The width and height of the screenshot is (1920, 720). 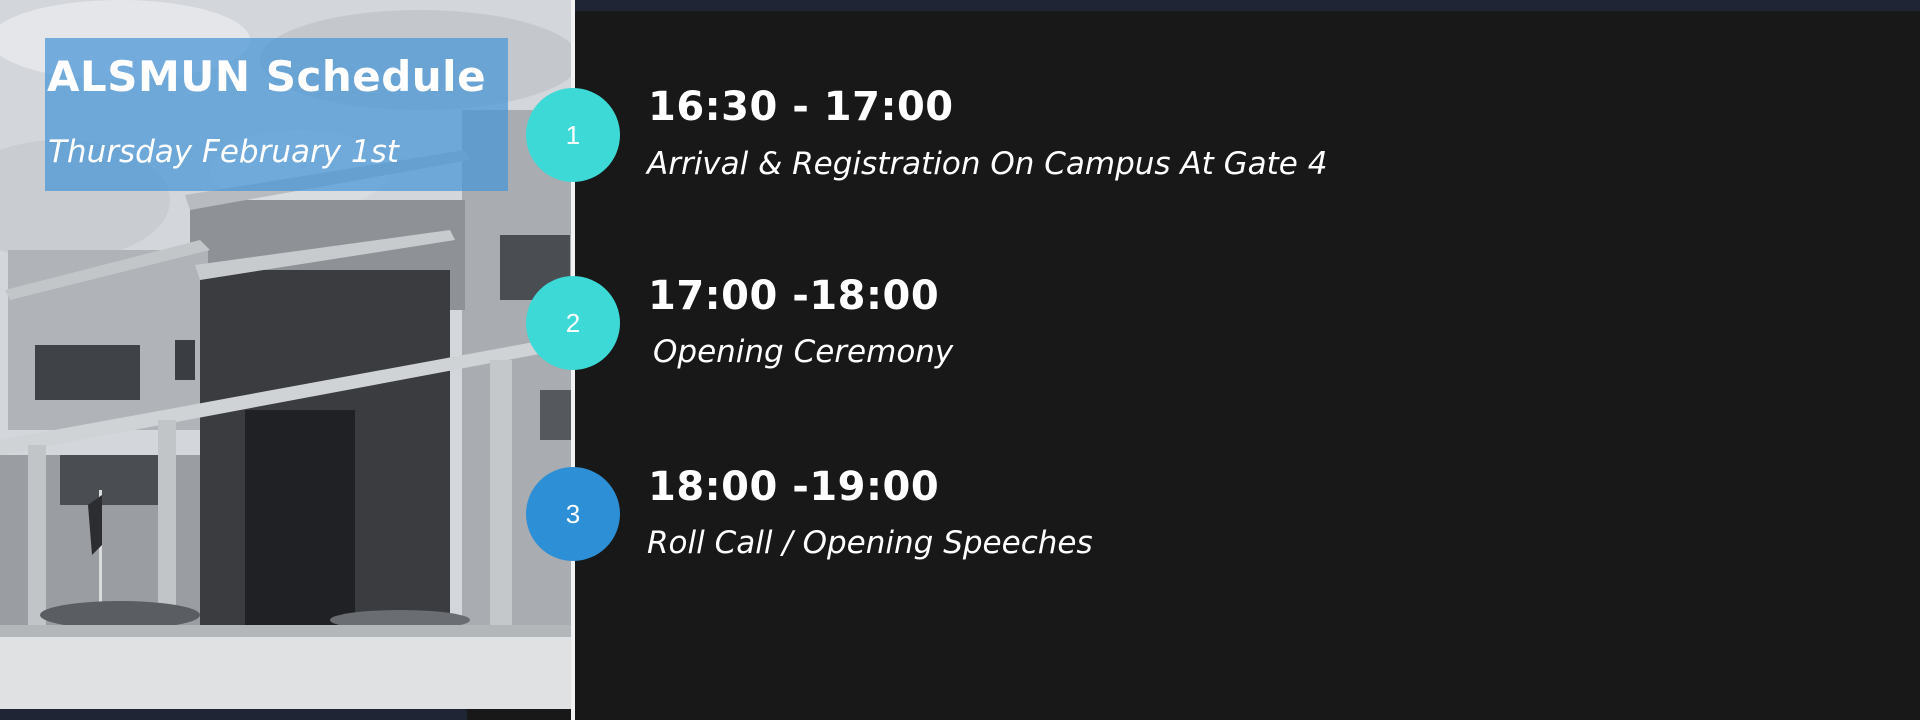 What do you see at coordinates (573, 323) in the screenshot?
I see `step-number-badge: 2` at bounding box center [573, 323].